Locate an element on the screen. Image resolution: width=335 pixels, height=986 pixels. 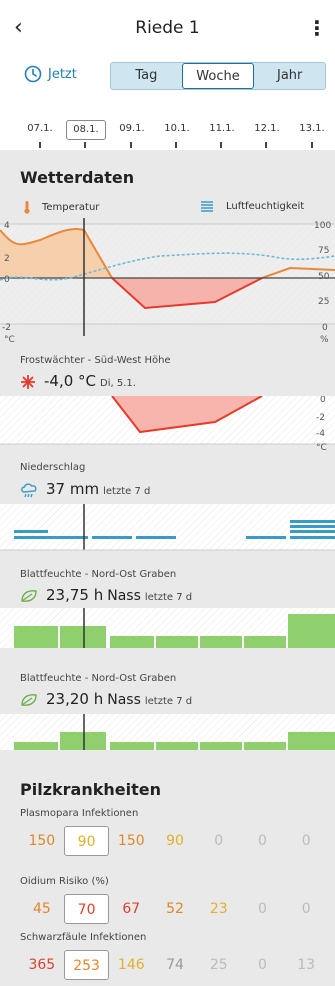
day-label: 09.1. is located at coordinates (132, 129).